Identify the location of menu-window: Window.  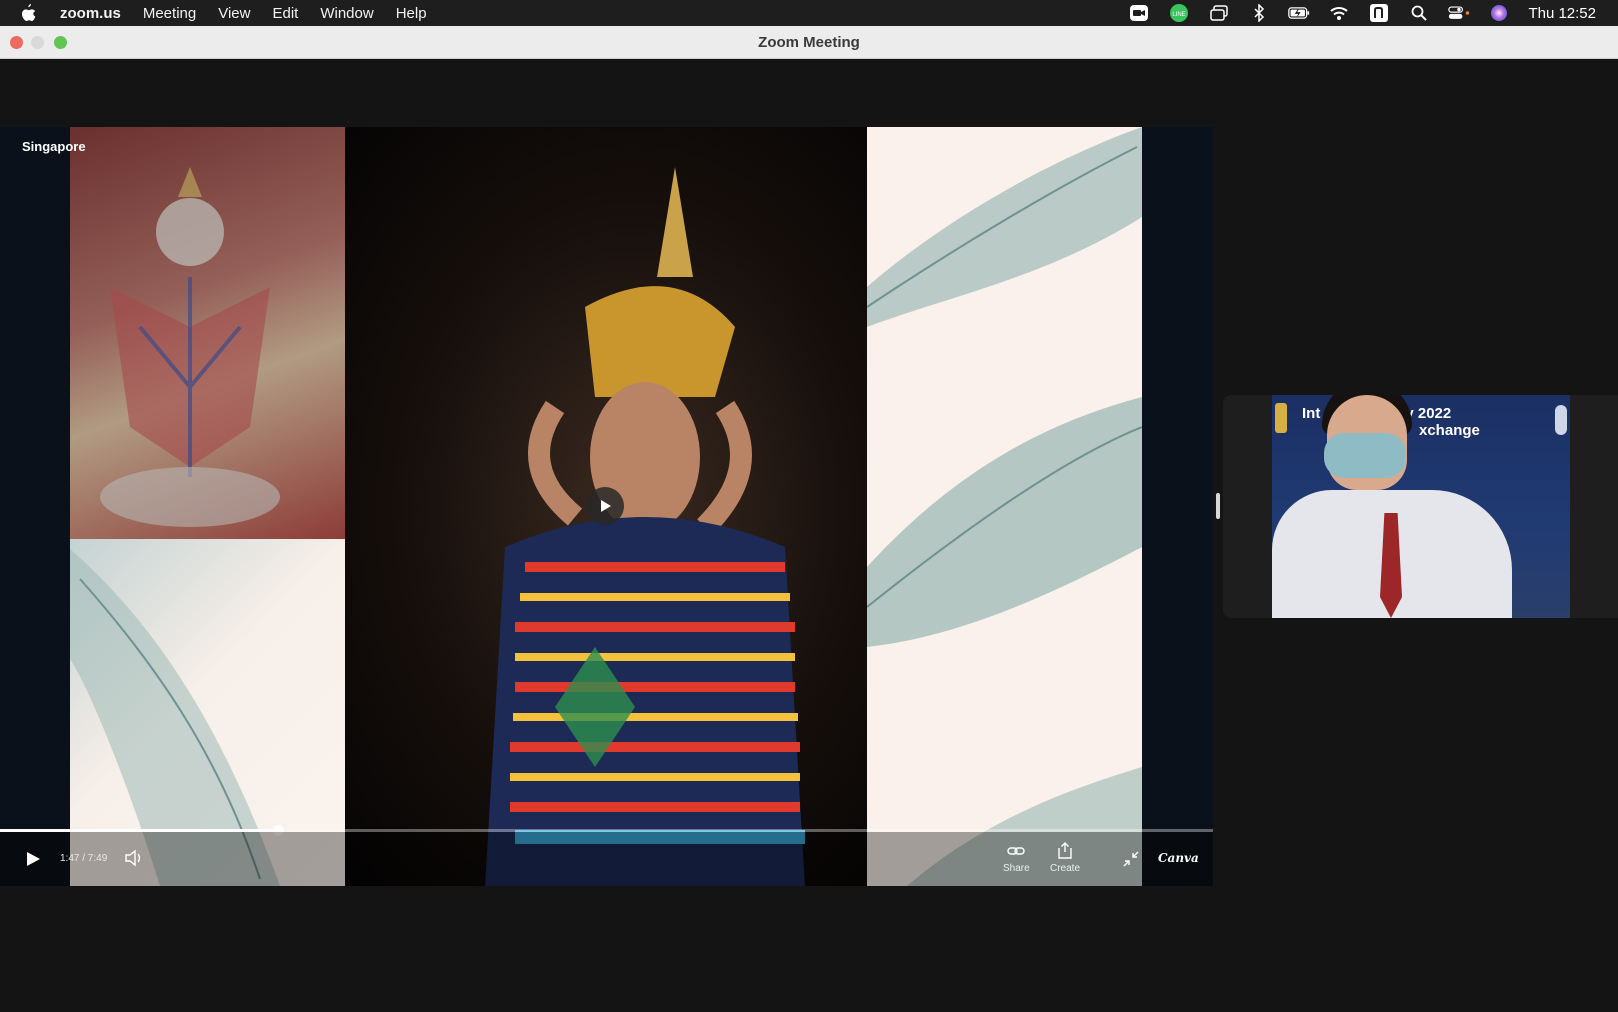
(346, 13).